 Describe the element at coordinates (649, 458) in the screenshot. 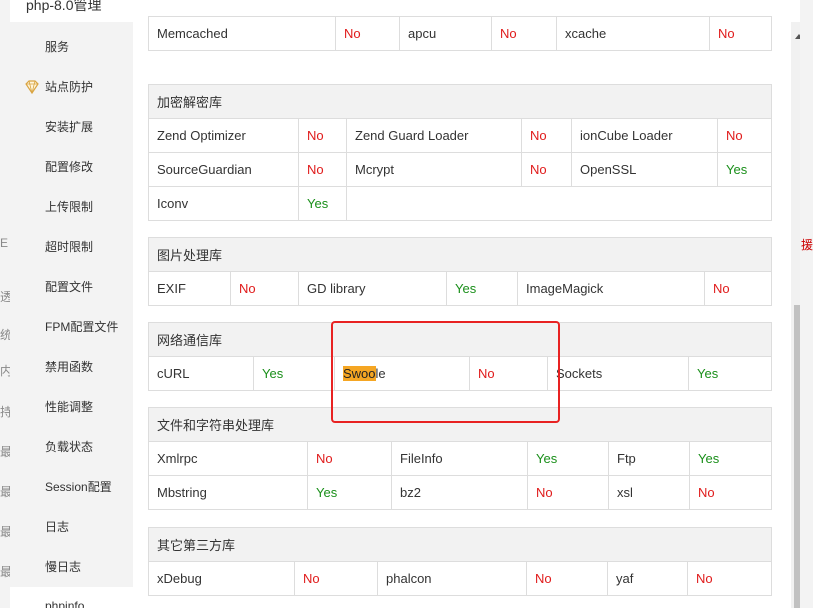

I see `extension-name: Ftp` at that location.